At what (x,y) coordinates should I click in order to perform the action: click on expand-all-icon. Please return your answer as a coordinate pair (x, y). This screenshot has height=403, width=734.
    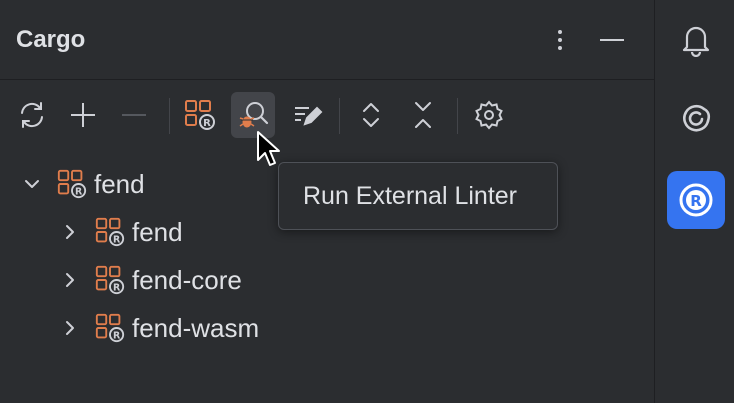
    Looking at the image, I should click on (371, 115).